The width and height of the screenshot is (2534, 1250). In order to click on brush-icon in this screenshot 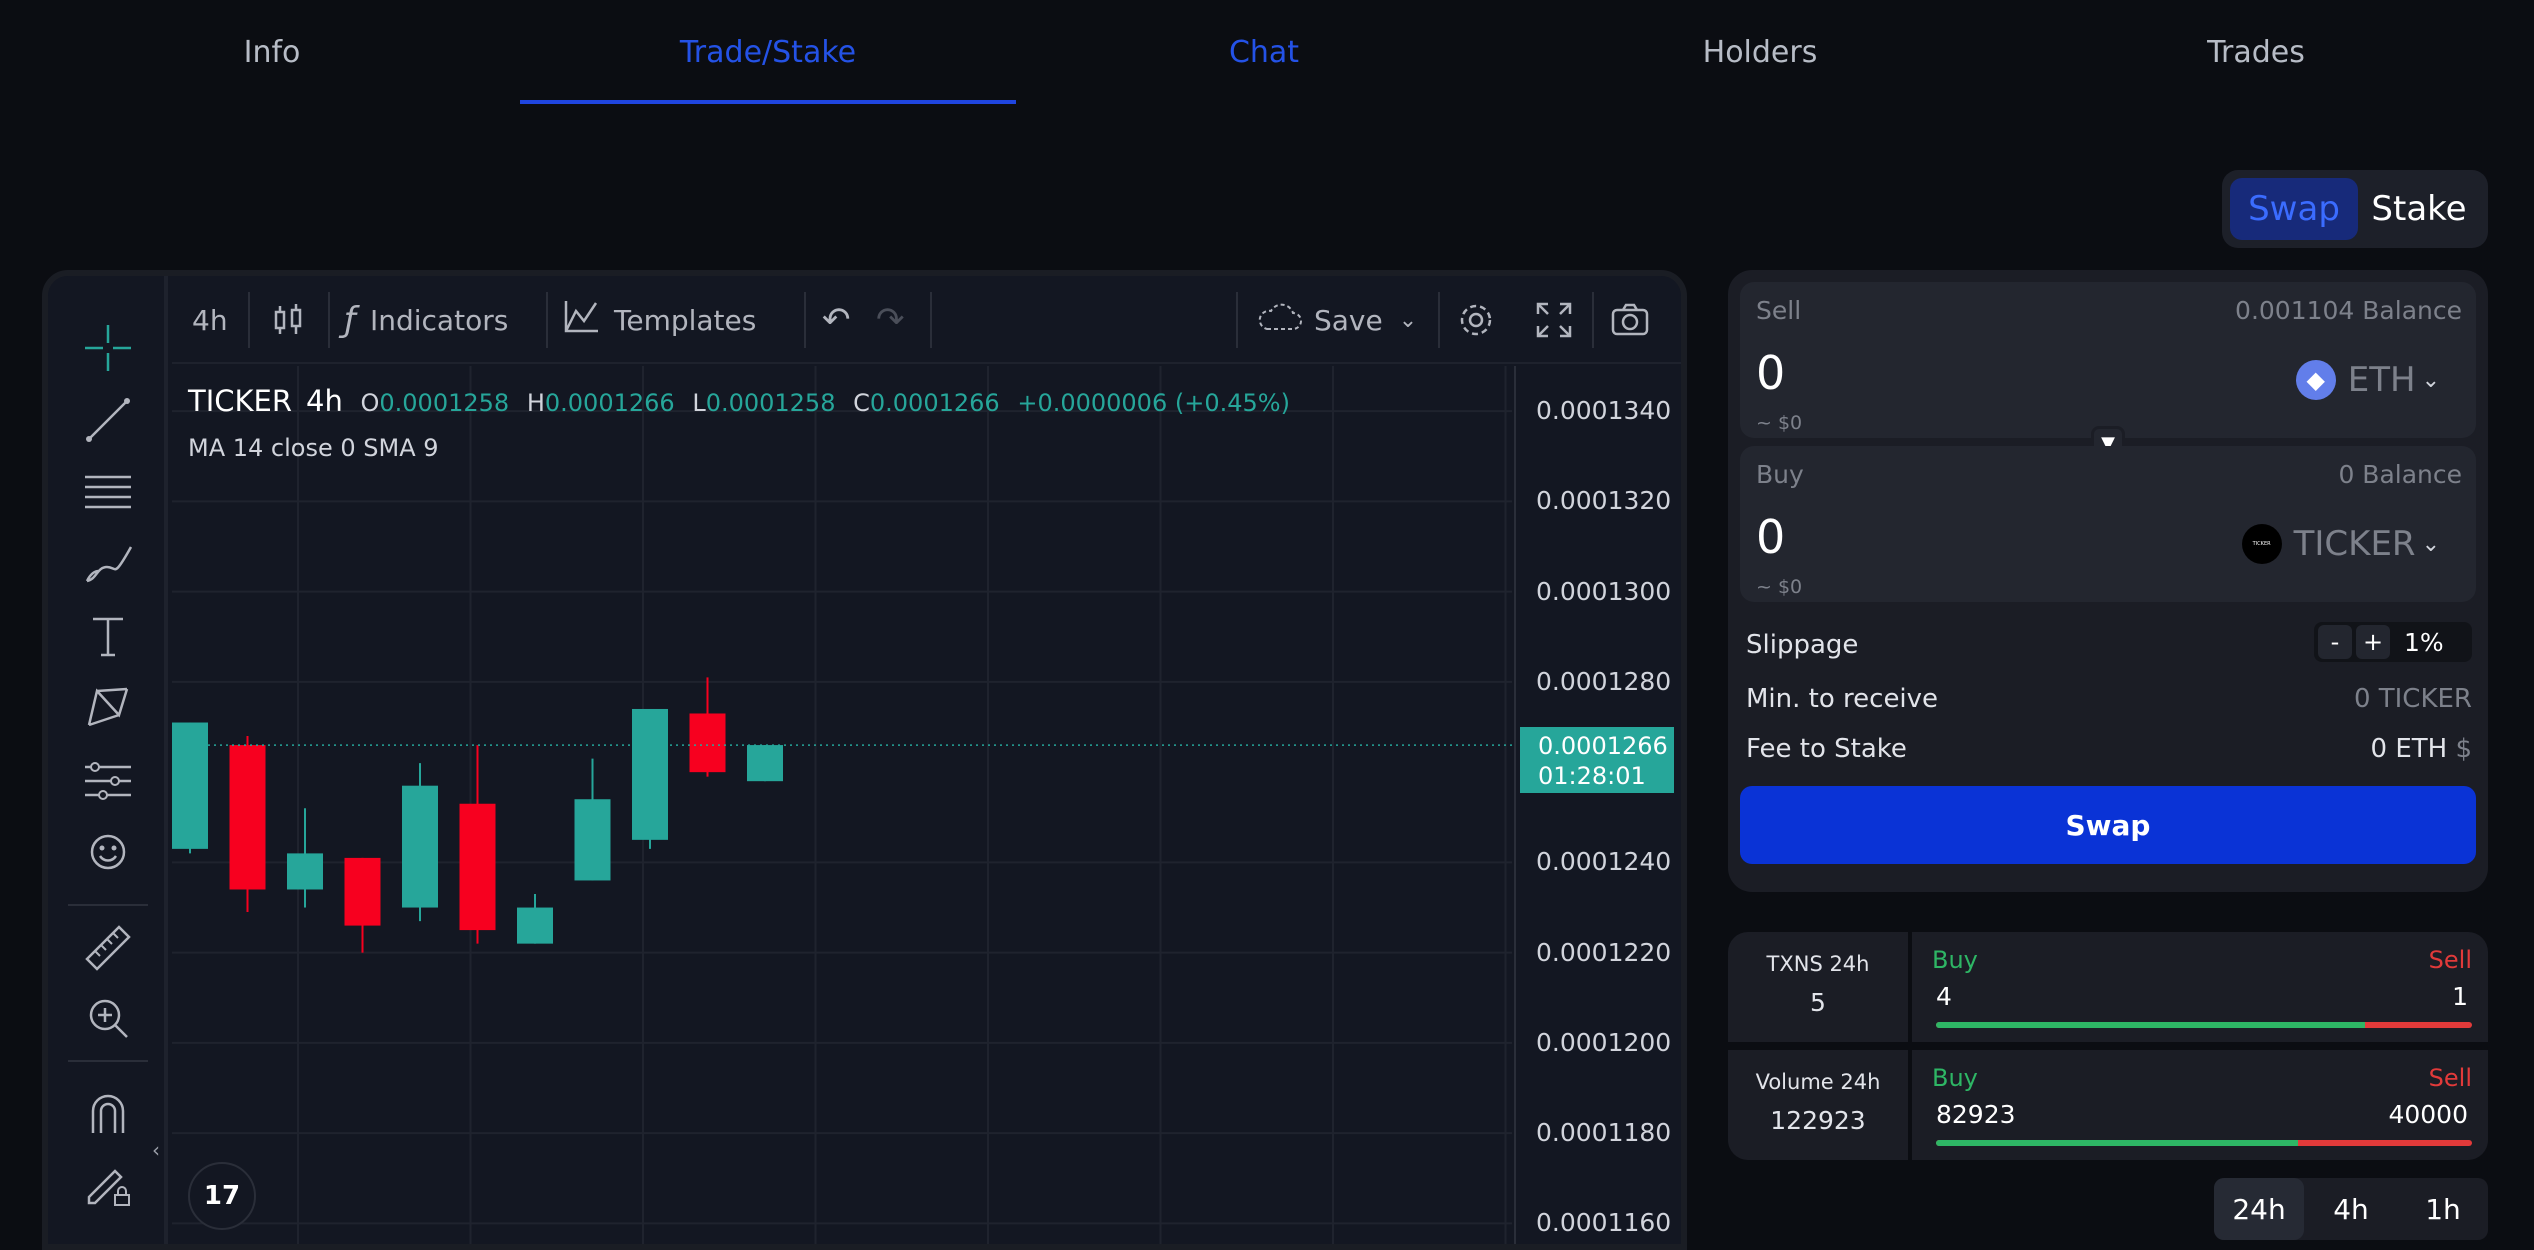, I will do `click(108, 564)`.